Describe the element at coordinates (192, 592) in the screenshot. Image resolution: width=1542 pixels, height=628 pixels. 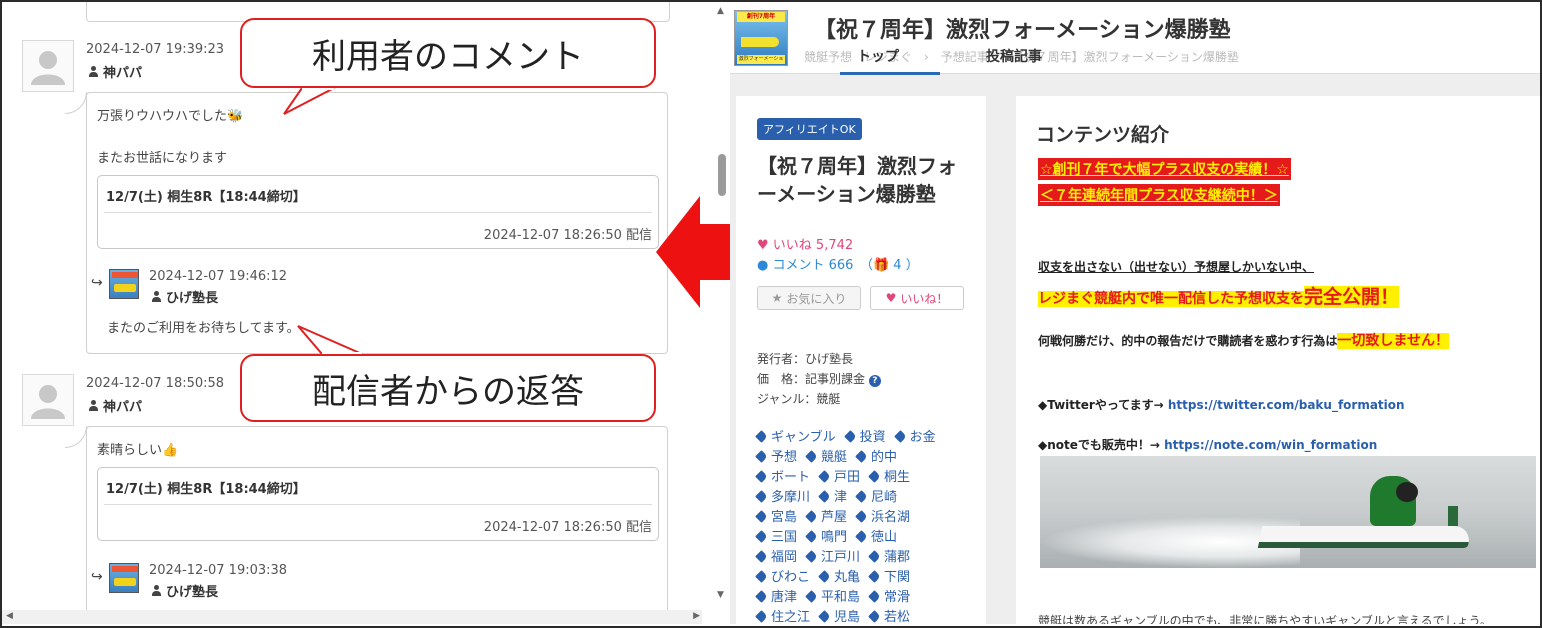
I see `reply-user-name: ひげ塾長` at that location.